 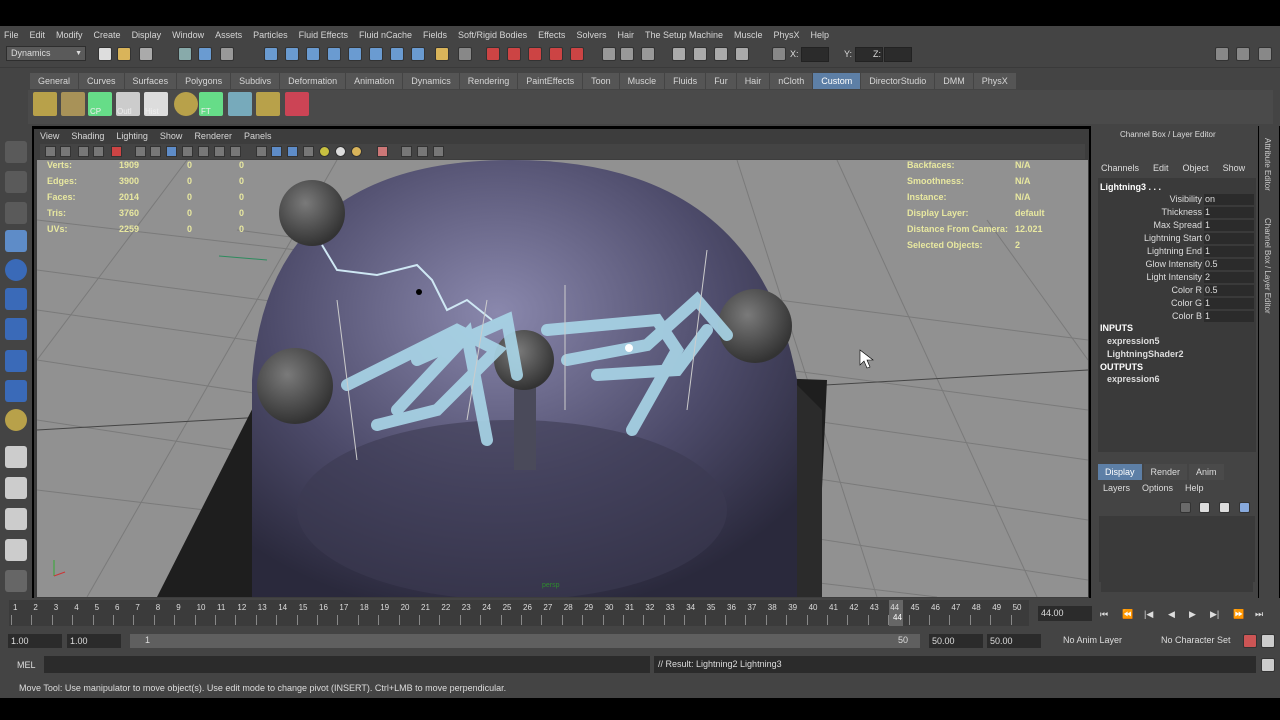 What do you see at coordinates (355, 54) in the screenshot?
I see `mask-deformations-icon` at bounding box center [355, 54].